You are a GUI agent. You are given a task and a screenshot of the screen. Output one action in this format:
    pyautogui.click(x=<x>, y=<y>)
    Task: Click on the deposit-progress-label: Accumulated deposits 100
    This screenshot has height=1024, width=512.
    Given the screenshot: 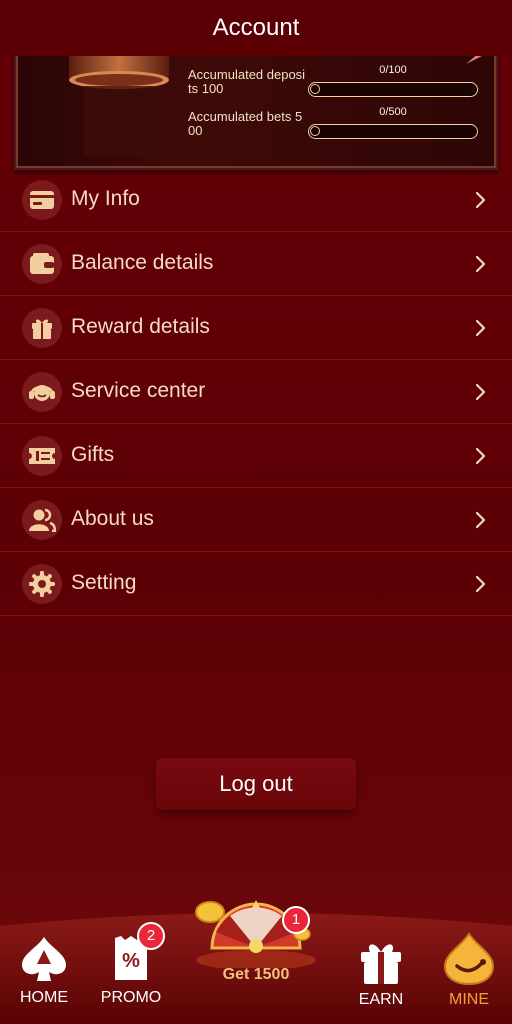 What is the action you would take?
    pyautogui.click(x=247, y=81)
    